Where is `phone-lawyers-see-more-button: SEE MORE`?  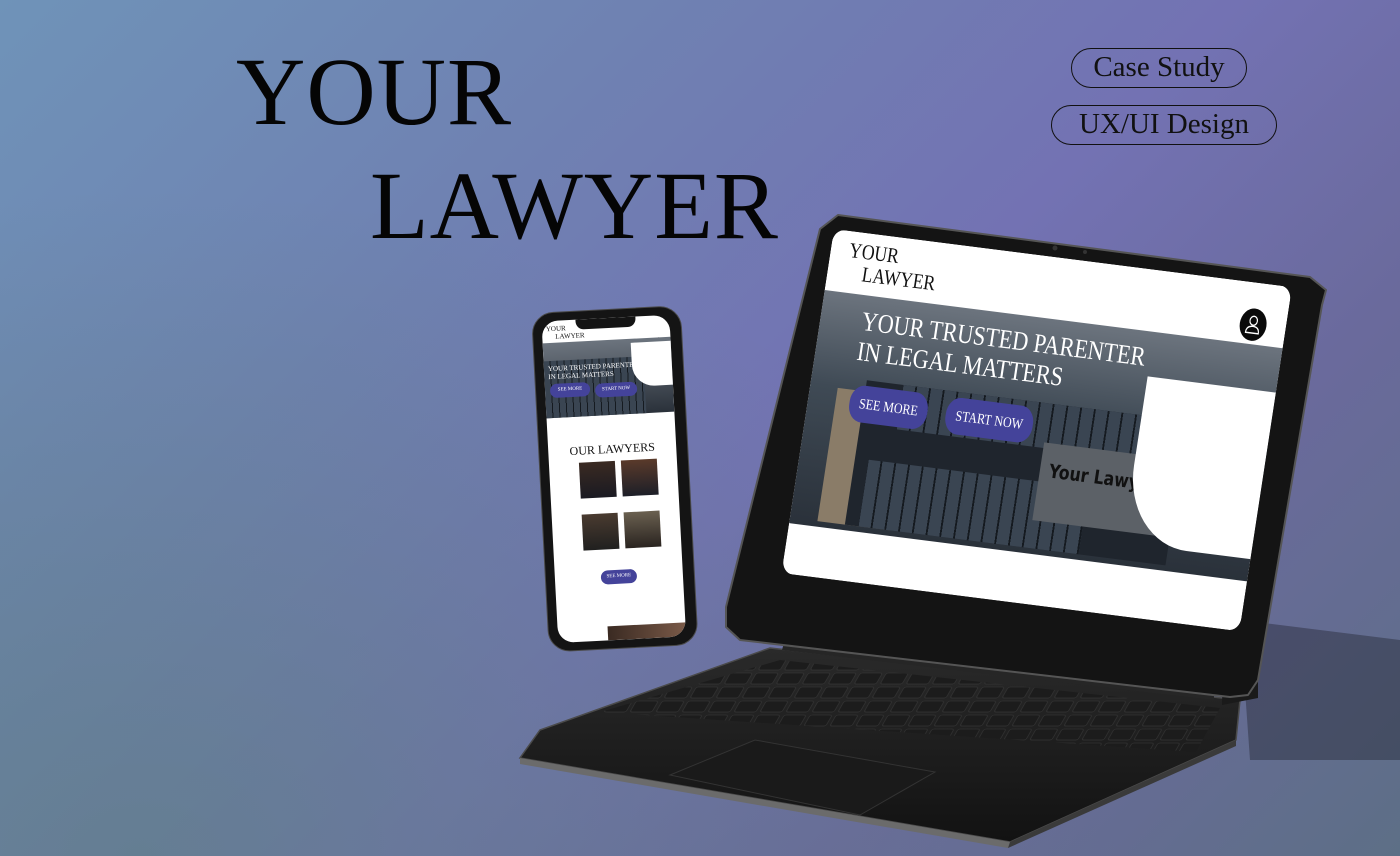 phone-lawyers-see-more-button: SEE MORE is located at coordinates (619, 576).